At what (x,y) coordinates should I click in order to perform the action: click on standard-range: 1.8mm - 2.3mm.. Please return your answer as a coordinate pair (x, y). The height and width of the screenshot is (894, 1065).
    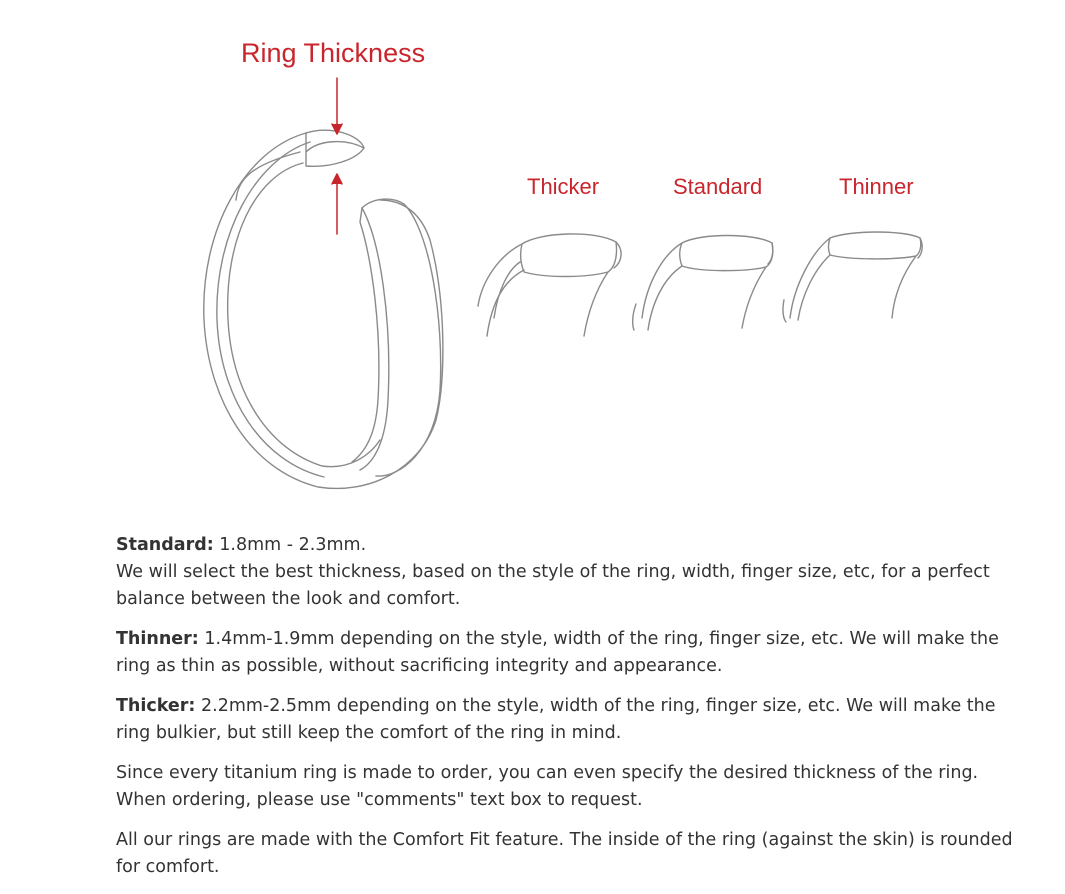
    Looking at the image, I should click on (290, 545).